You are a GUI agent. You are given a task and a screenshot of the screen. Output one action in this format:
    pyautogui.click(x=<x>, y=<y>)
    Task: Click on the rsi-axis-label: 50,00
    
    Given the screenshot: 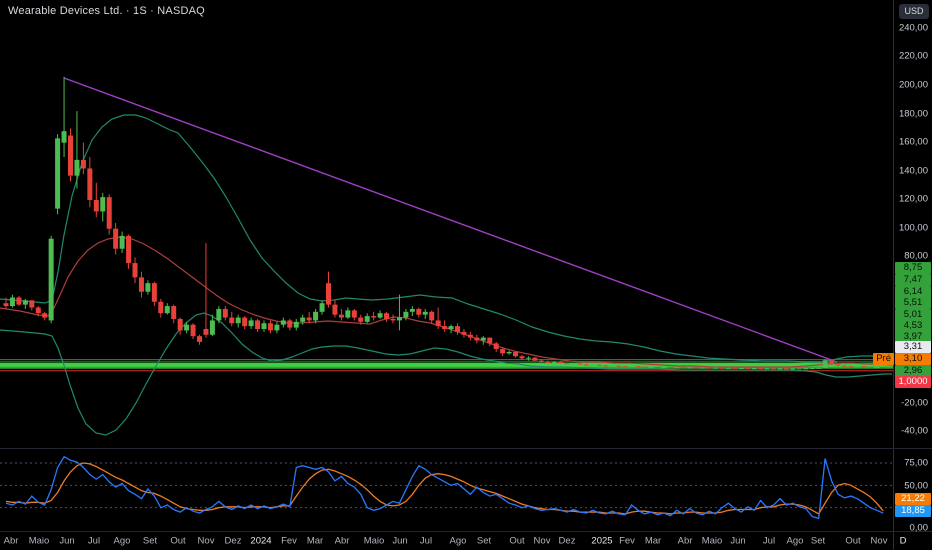 What is the action you would take?
    pyautogui.click(x=916, y=486)
    